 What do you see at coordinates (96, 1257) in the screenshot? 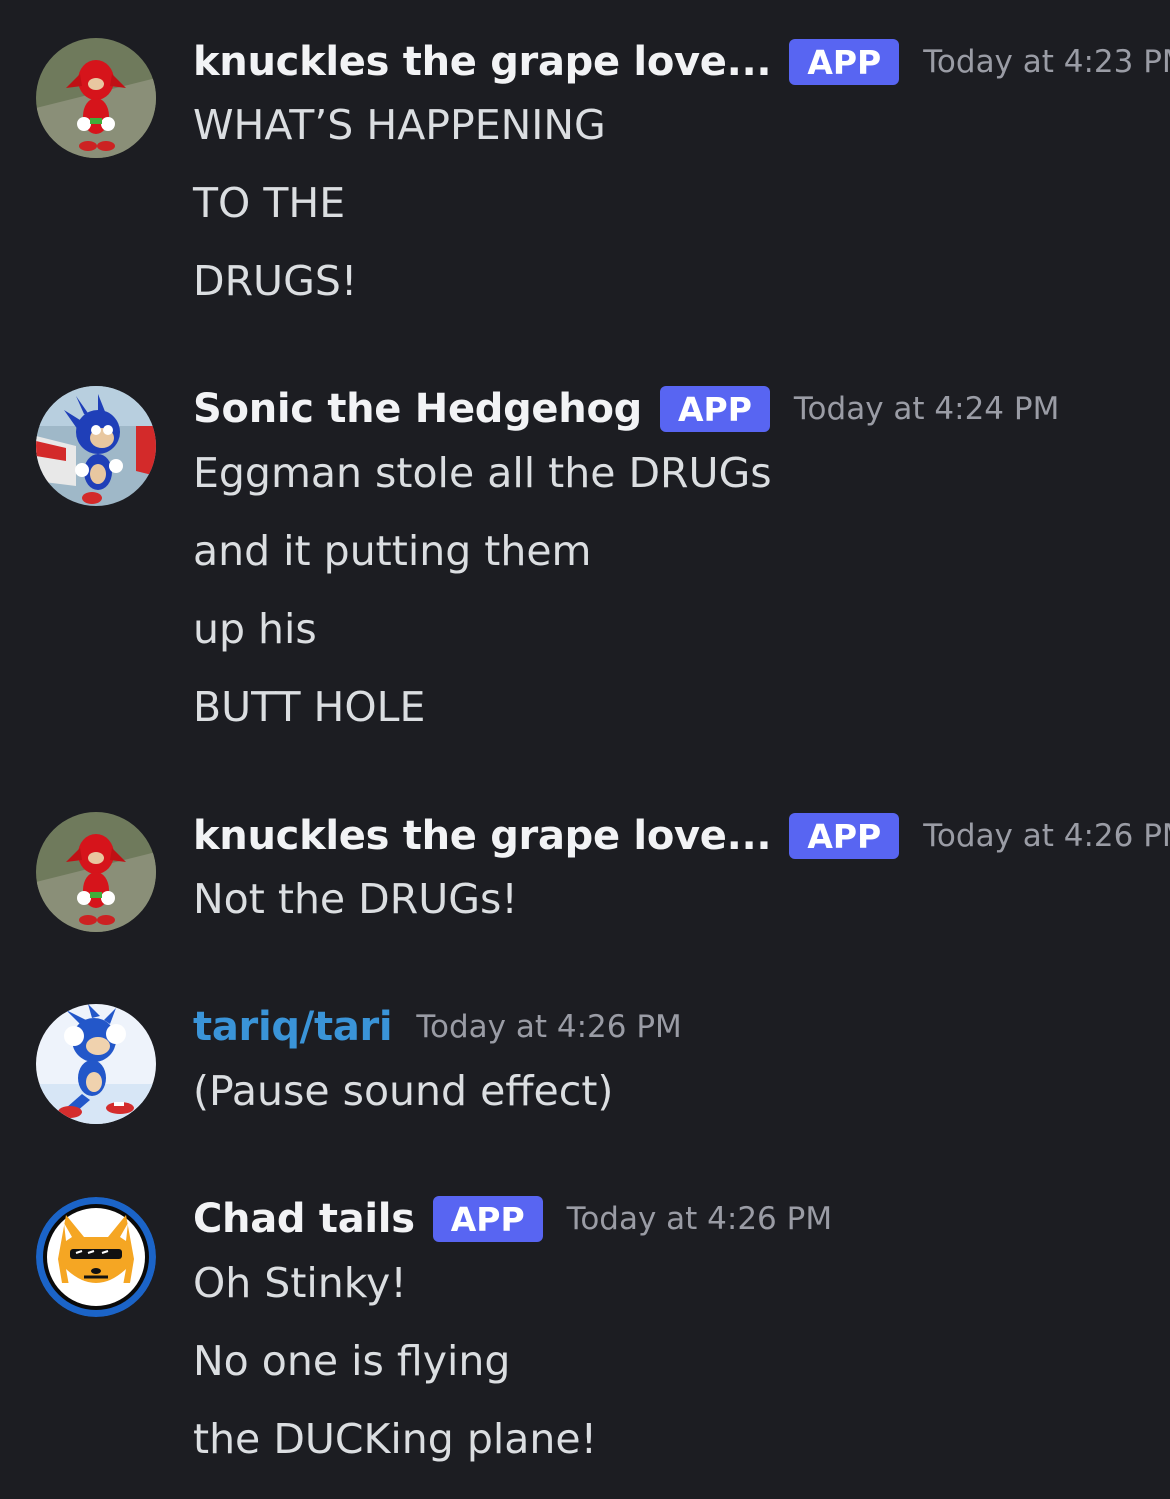
I see `chad-tails-avatar` at bounding box center [96, 1257].